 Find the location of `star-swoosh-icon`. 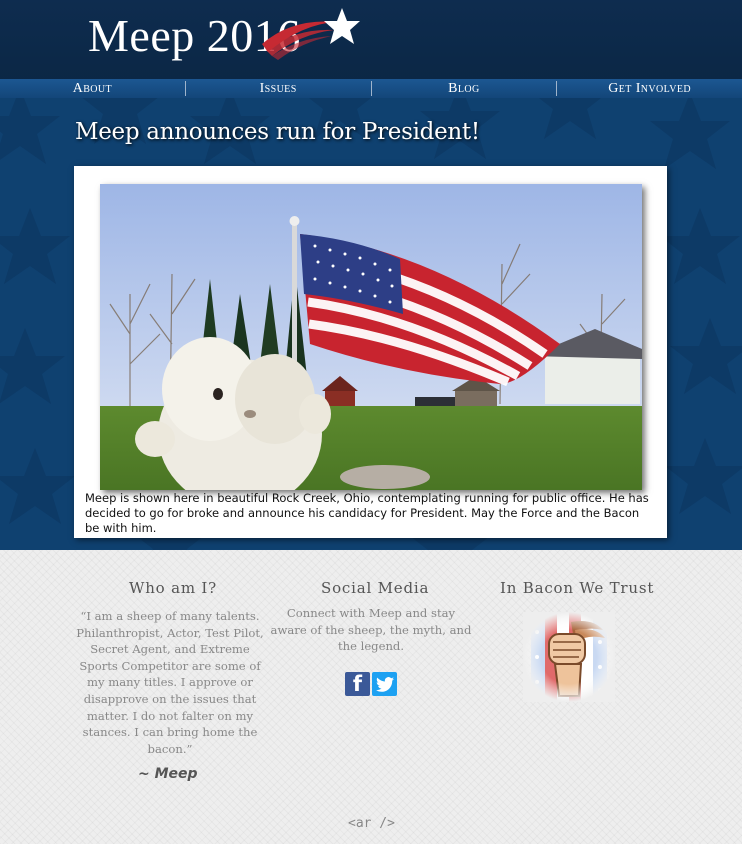

star-swoosh-icon is located at coordinates (311, 34).